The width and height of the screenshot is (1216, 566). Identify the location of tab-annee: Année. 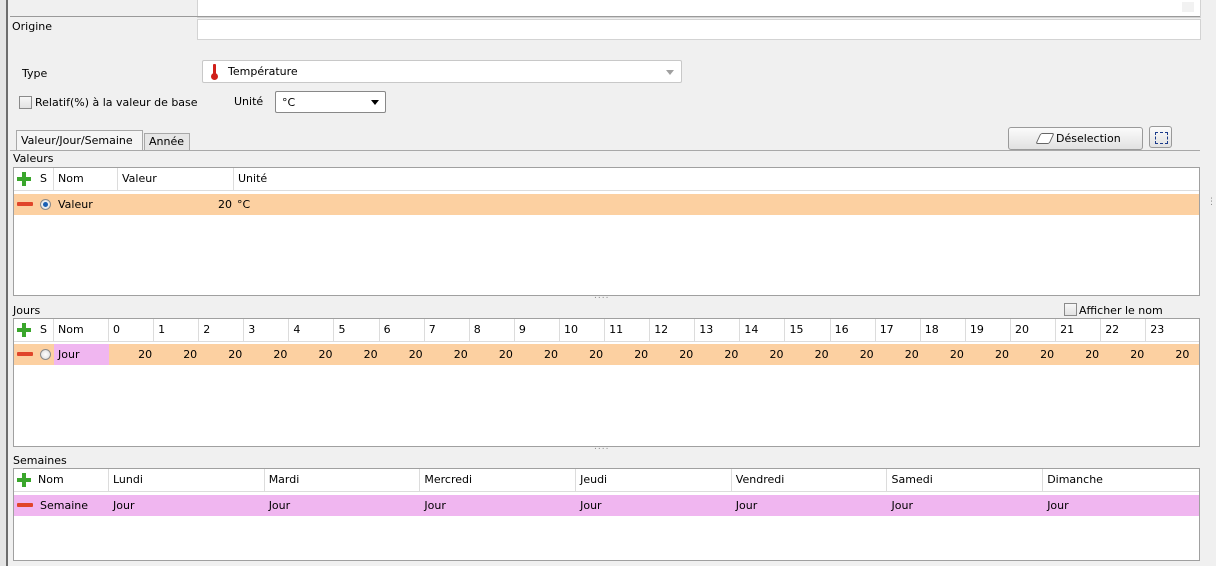
(167, 141).